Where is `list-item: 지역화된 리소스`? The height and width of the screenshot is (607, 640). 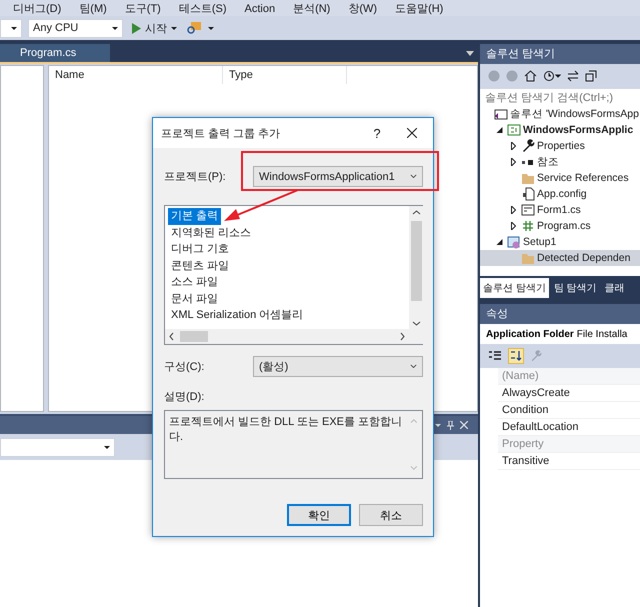 list-item: 지역화된 리소스 is located at coordinates (211, 232).